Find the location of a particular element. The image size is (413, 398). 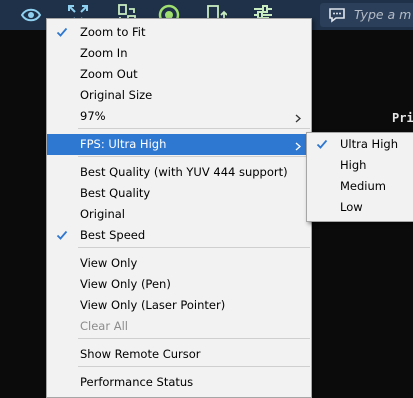

menu-item-label: Zoom Out is located at coordinates (109, 74).